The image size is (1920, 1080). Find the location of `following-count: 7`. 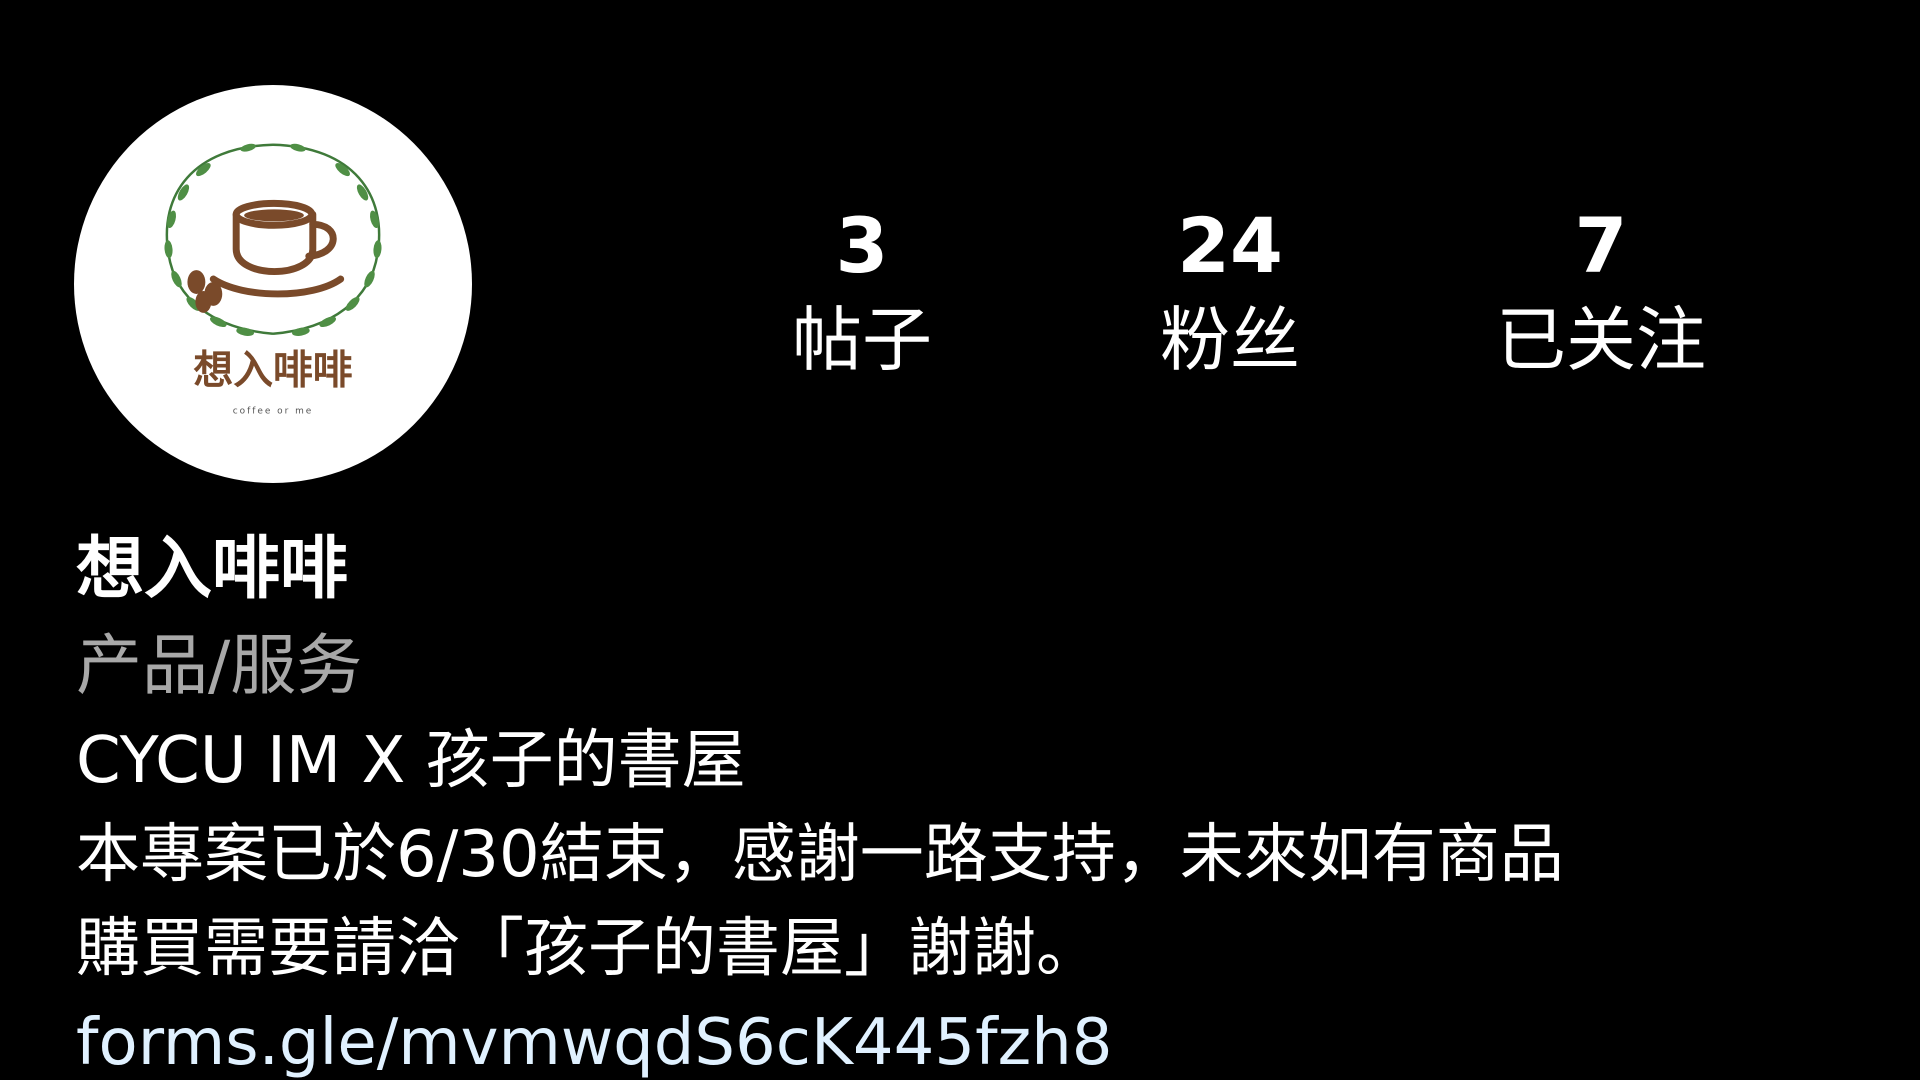

following-count: 7 is located at coordinates (1601, 245).